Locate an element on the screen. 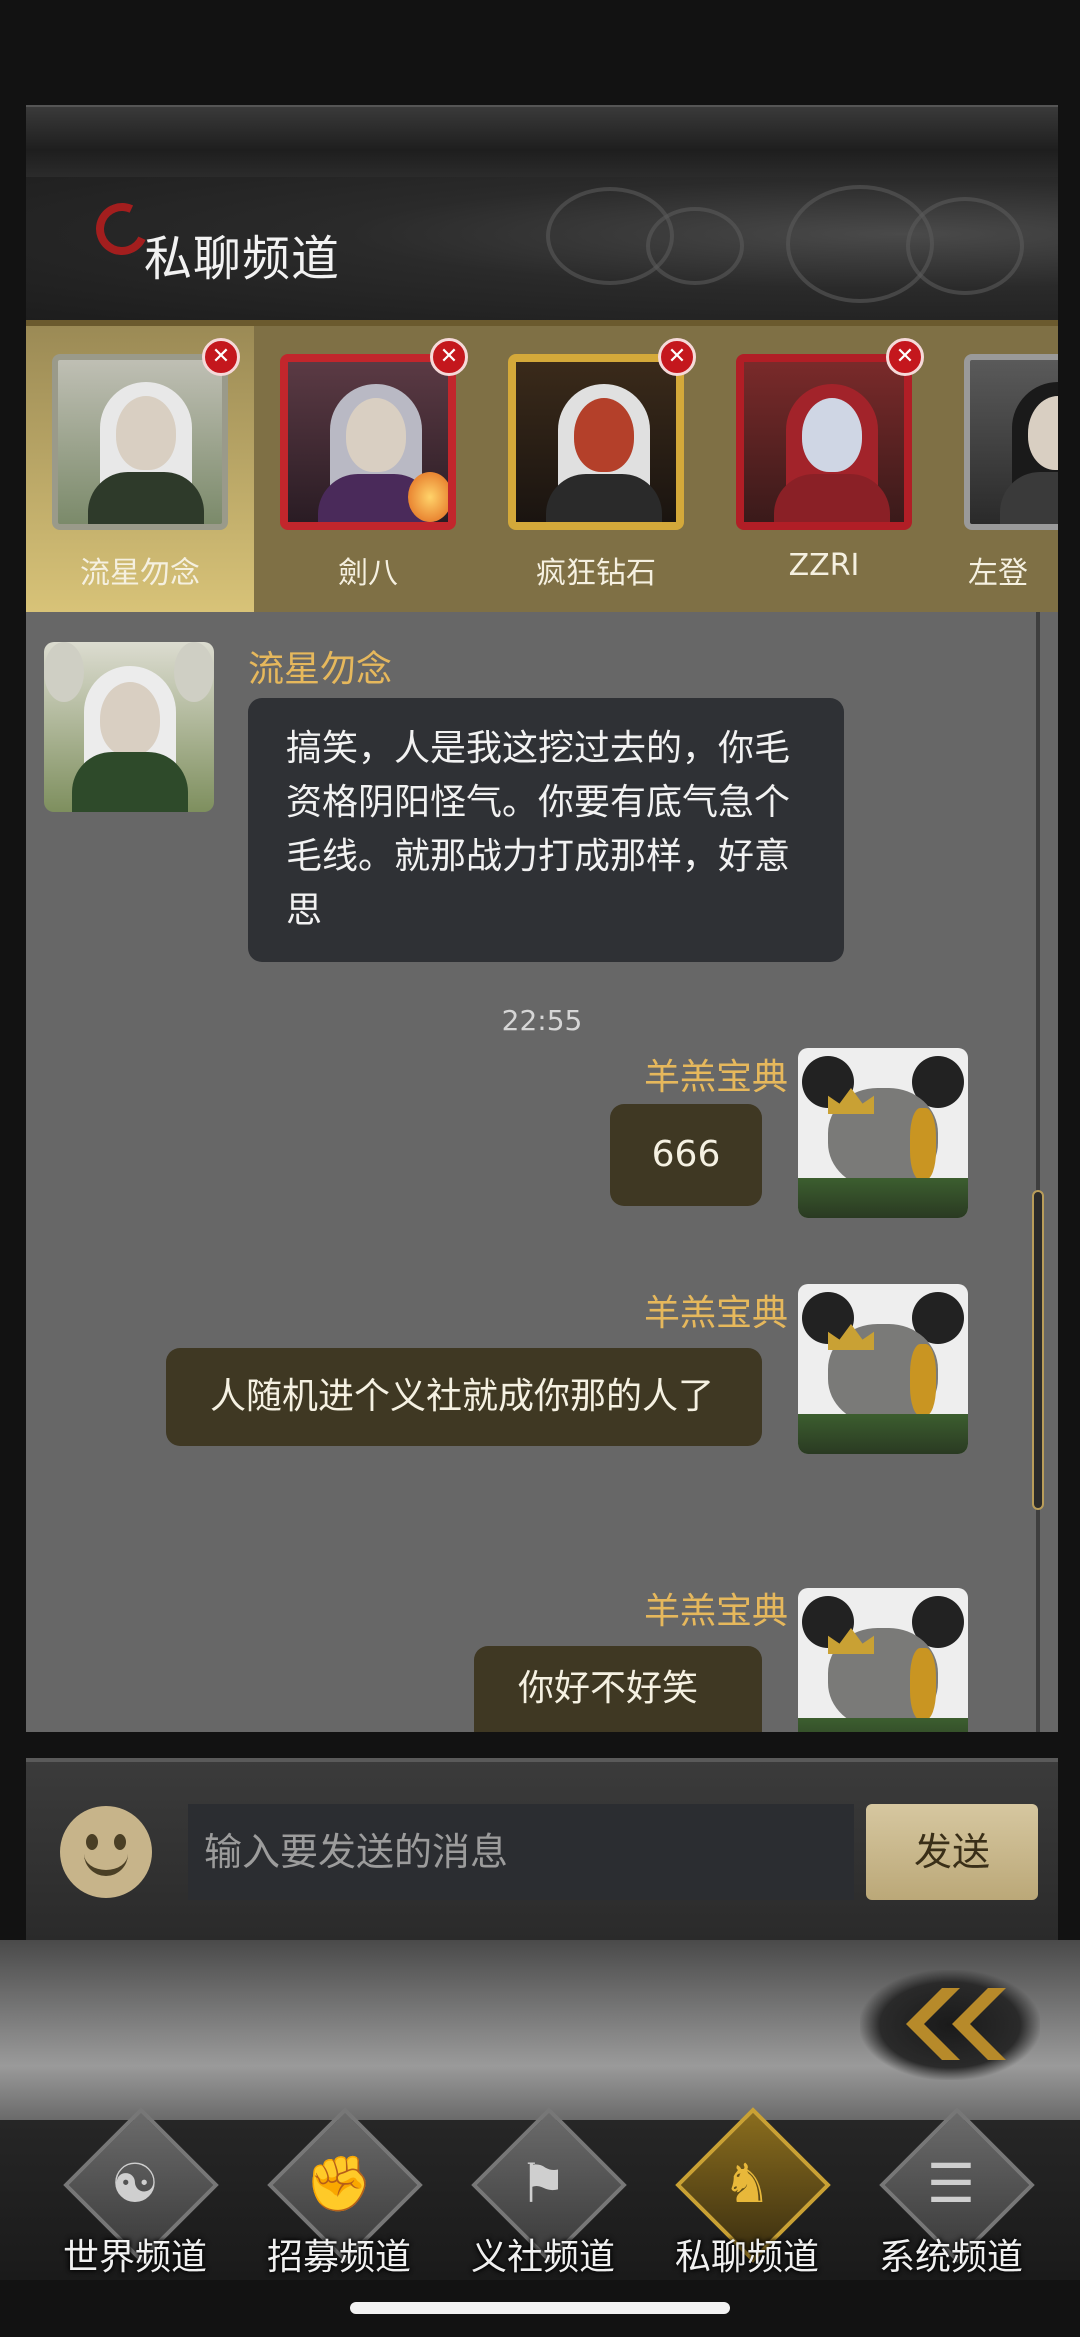 The image size is (1080, 2337). contact-name: 疯狂钻石 is located at coordinates (596, 573).